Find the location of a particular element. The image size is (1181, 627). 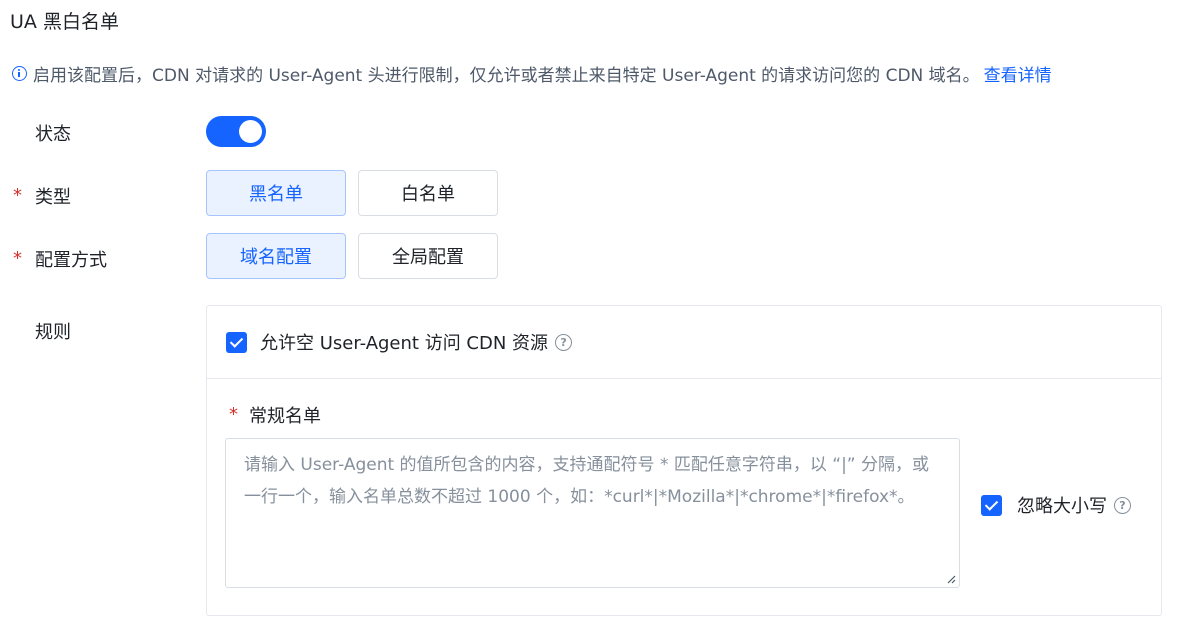

info-circle-icon is located at coordinates (19, 73).